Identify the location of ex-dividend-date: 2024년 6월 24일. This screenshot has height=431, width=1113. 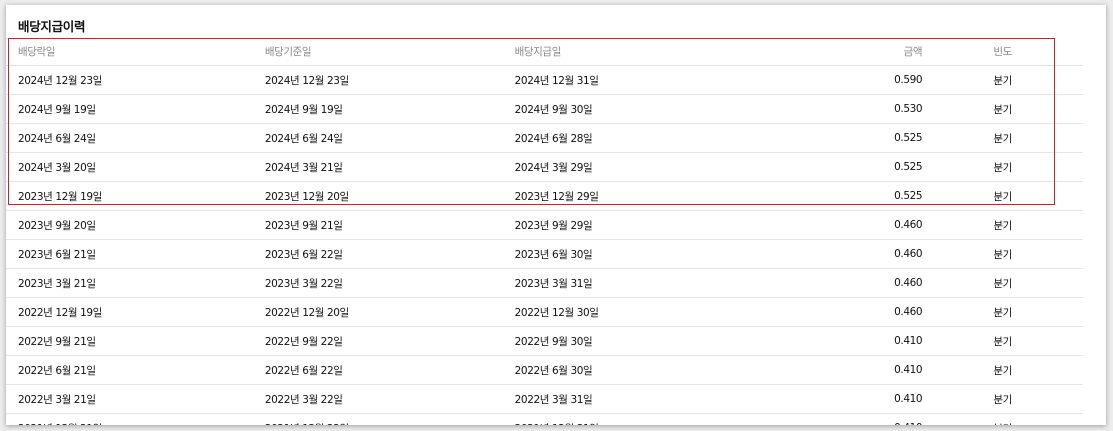
(135, 138).